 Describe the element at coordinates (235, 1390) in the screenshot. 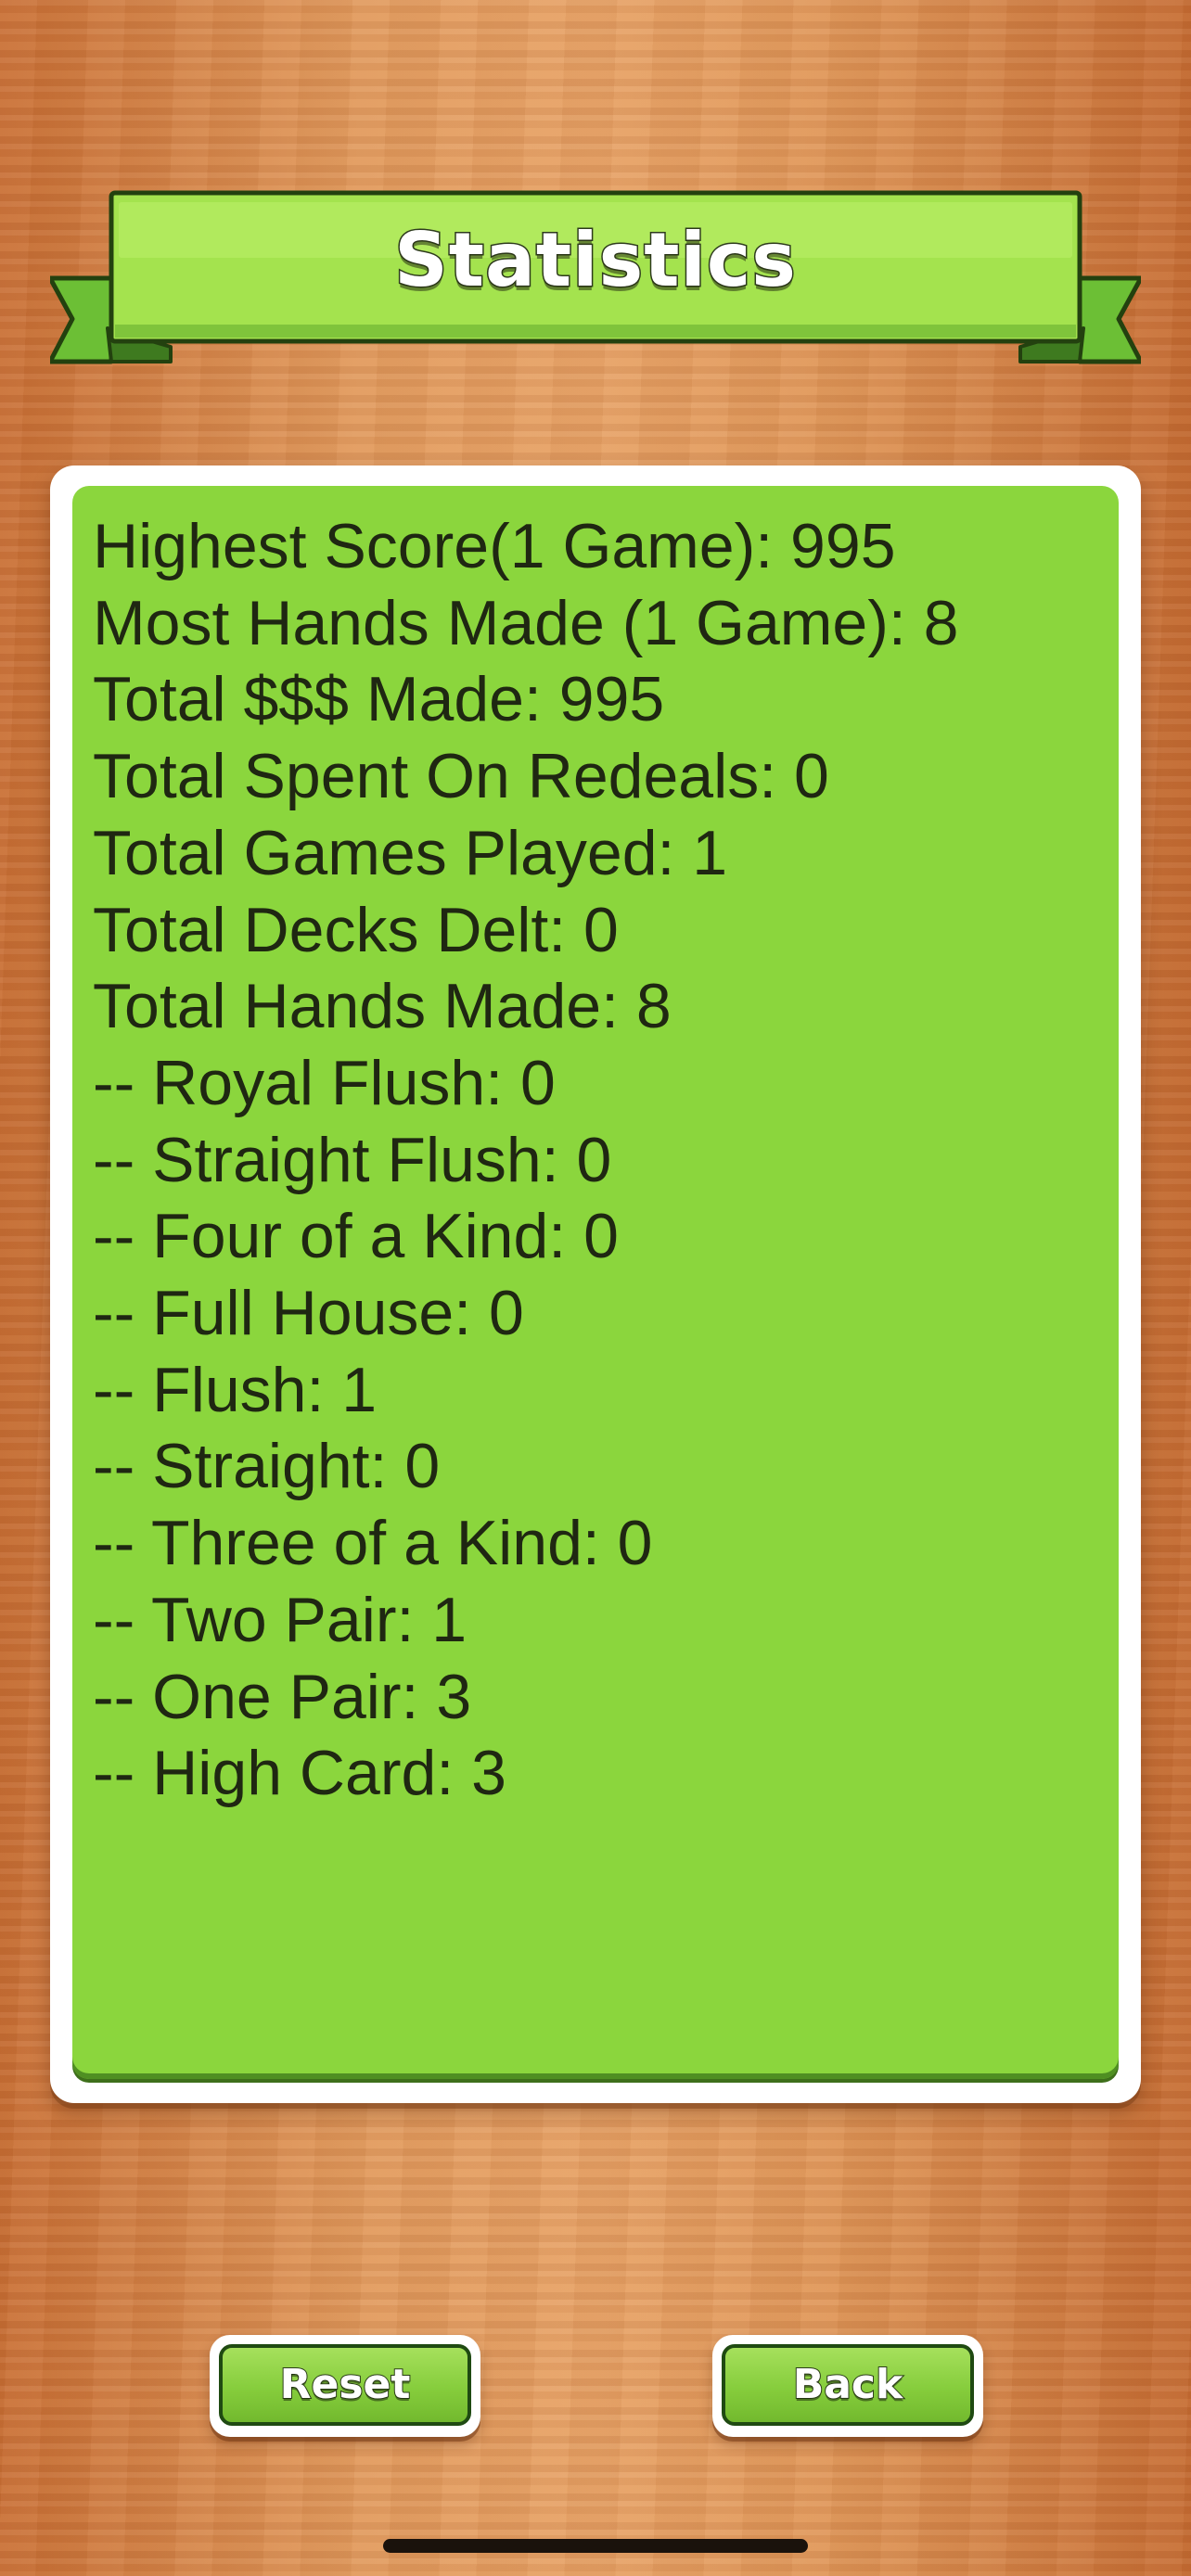

I see `stat-flush: -- Flush: 1` at that location.